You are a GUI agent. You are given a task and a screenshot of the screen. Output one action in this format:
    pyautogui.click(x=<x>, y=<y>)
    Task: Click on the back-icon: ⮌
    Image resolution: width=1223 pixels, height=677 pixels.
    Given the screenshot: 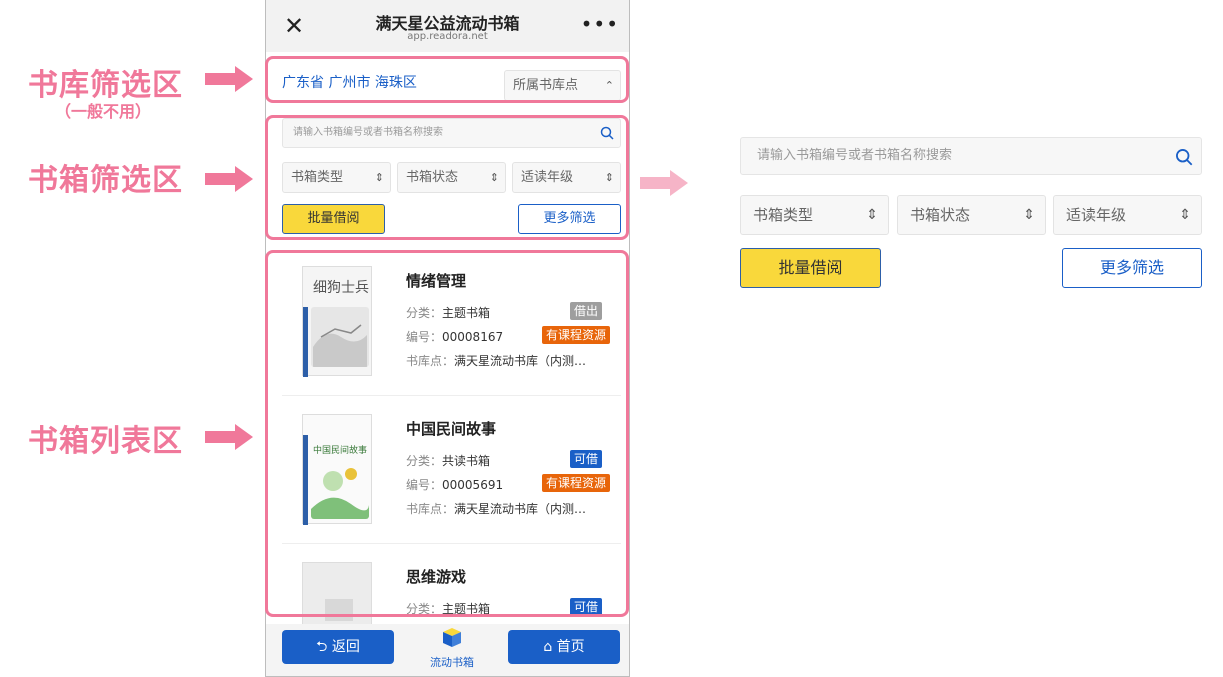 What is the action you would take?
    pyautogui.click(x=322, y=647)
    